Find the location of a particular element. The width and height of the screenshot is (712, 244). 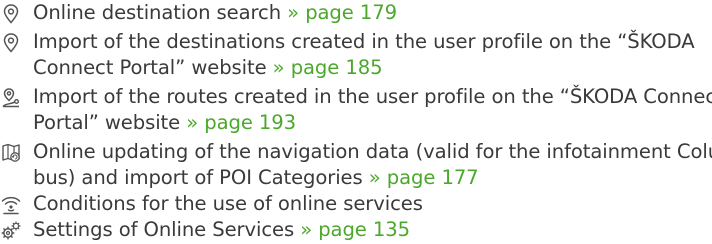

item-text-line-2: Portal” website is located at coordinates (107, 122).